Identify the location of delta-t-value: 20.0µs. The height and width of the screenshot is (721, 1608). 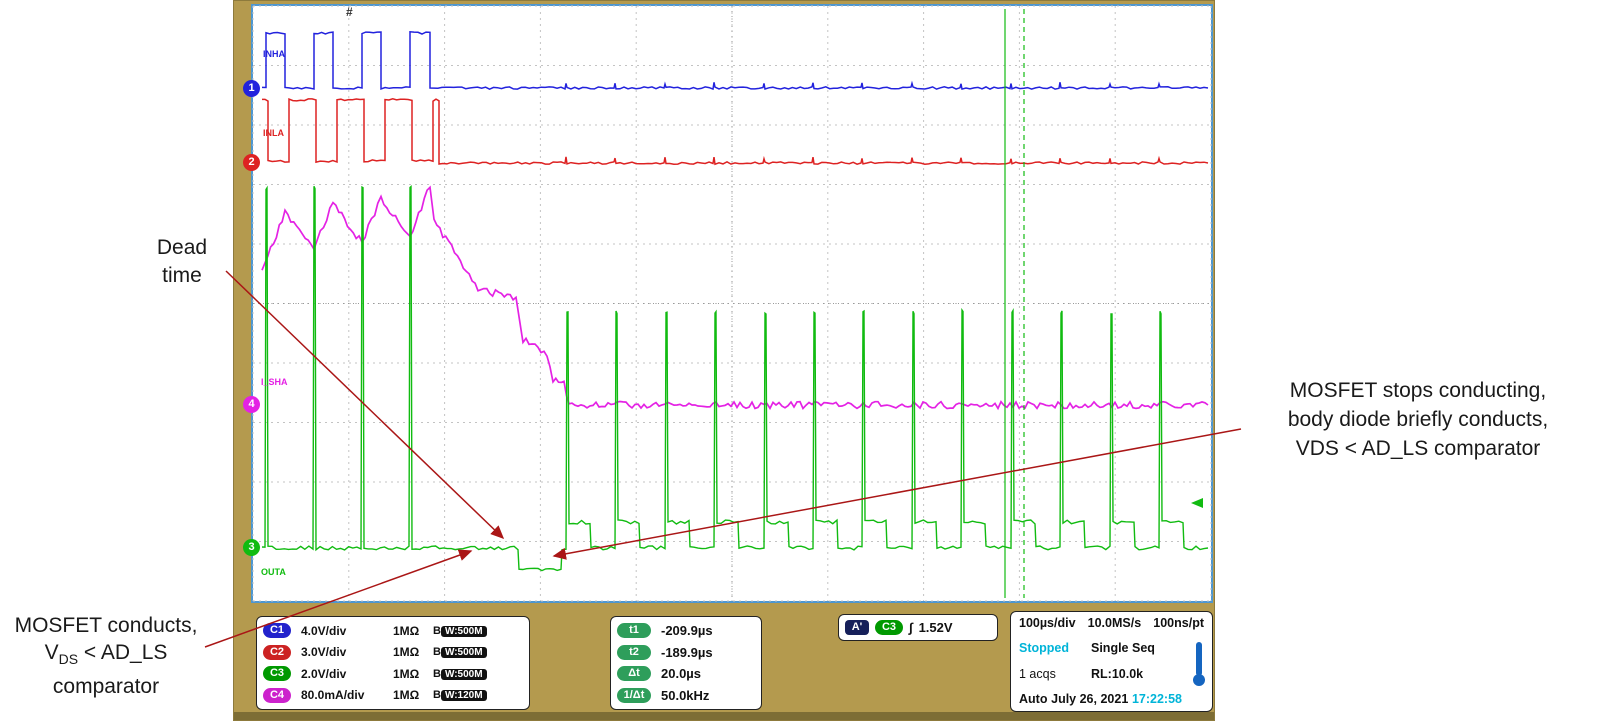
(681, 674).